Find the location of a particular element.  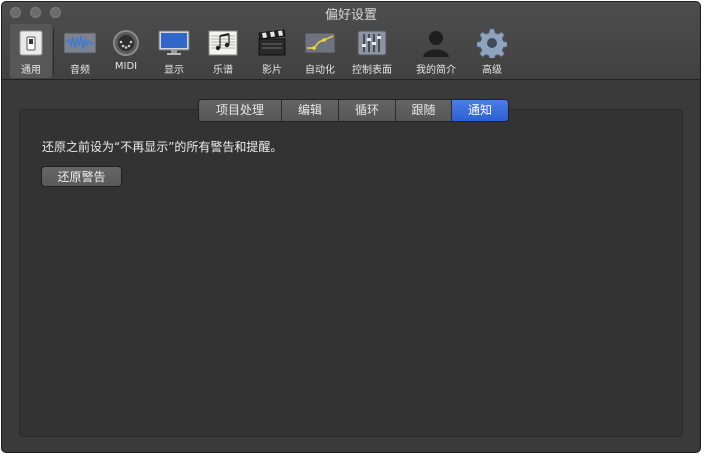

toolbar-item-my-info: 我的简介 is located at coordinates (436, 51).